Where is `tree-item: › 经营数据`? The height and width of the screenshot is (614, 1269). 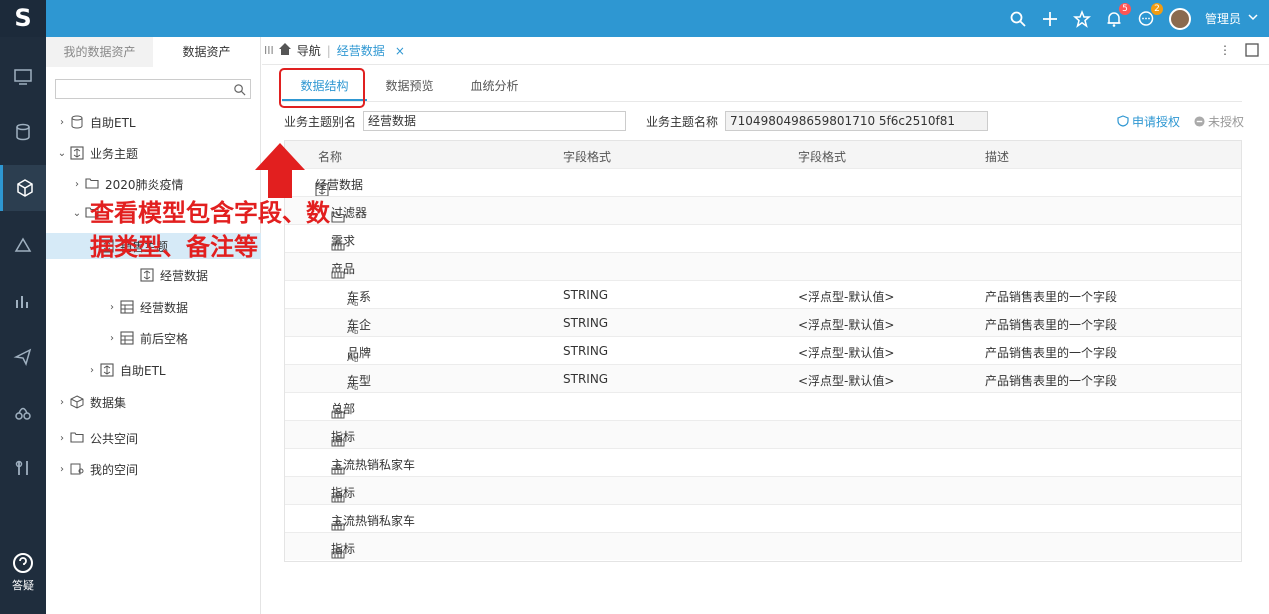
tree-item: › 经营数据 is located at coordinates (153, 307).